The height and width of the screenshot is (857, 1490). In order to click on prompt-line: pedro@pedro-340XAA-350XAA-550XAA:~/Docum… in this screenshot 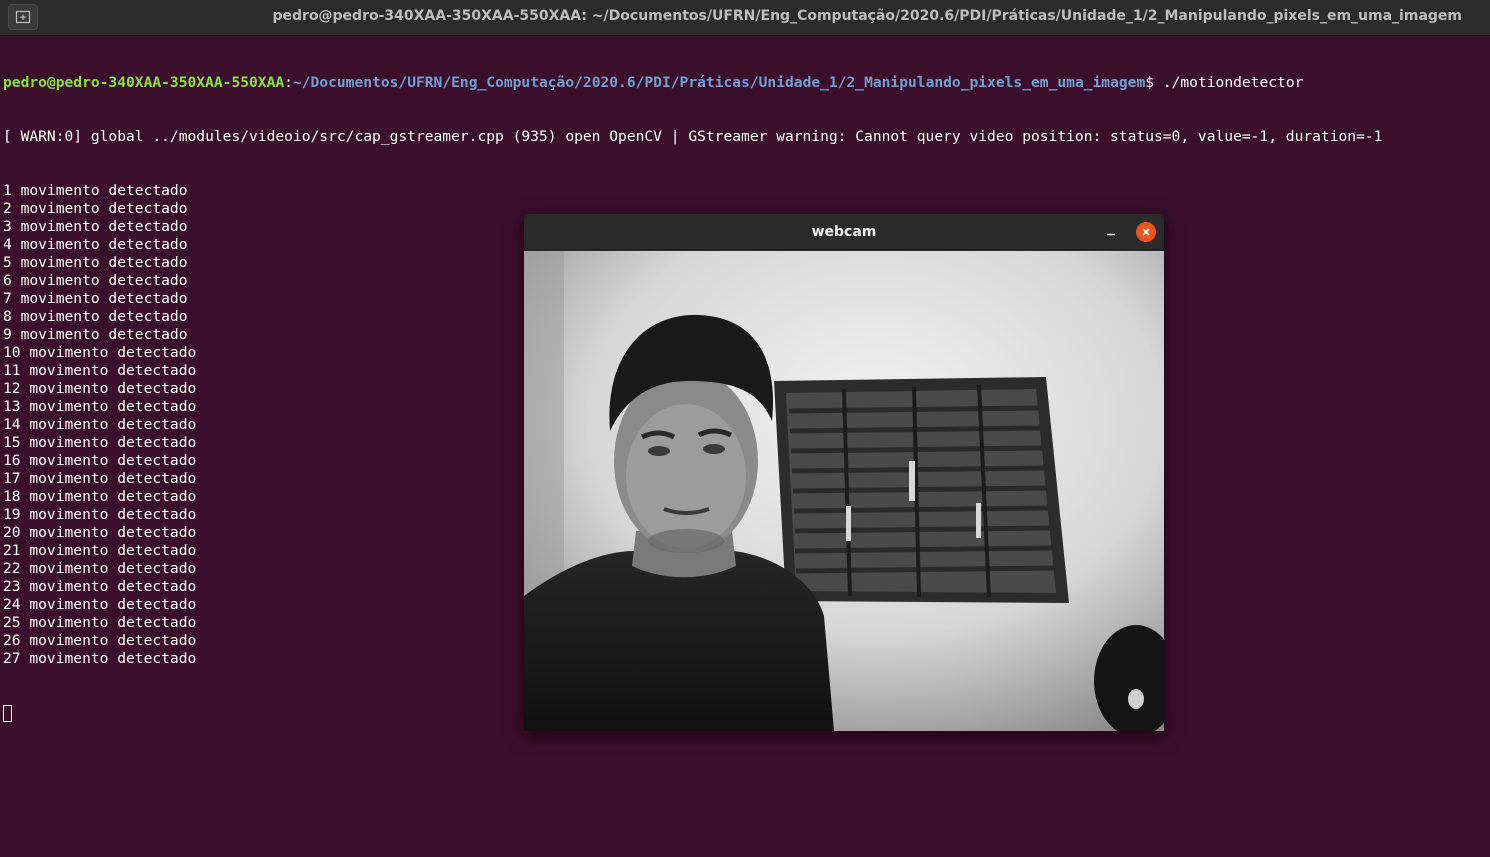, I will do `click(745, 83)`.